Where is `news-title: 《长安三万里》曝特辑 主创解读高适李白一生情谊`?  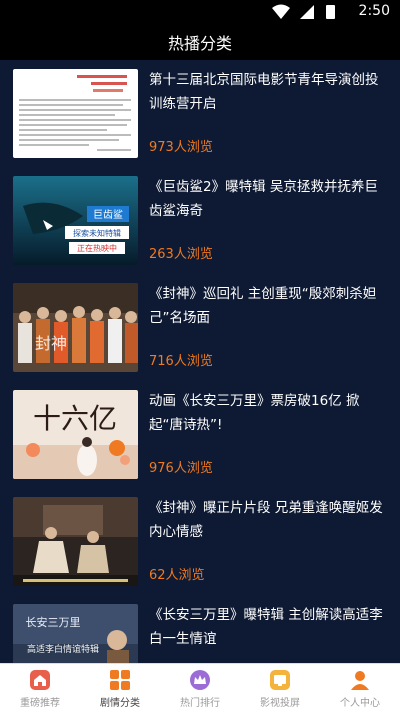 news-title: 《长安三万里》曝特辑 主创解读高适李白一生情谊 is located at coordinates (269, 627).